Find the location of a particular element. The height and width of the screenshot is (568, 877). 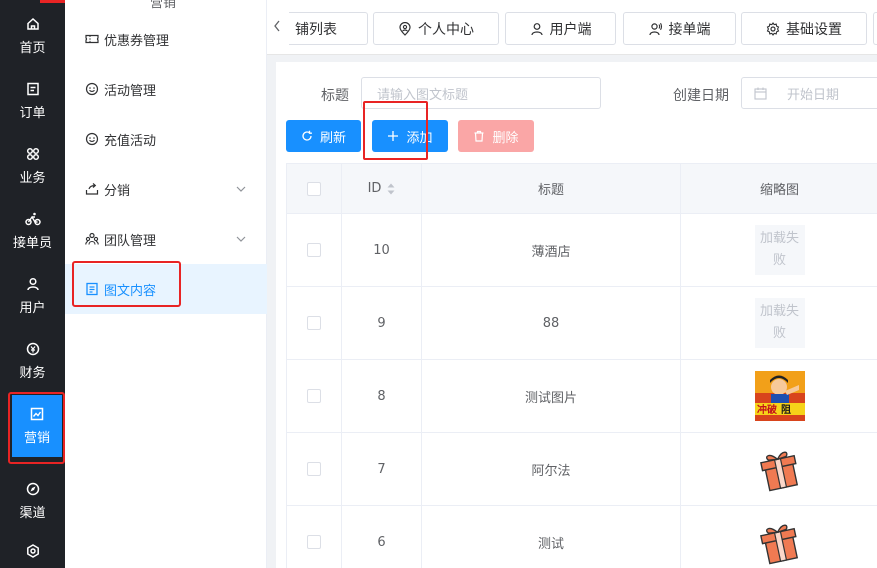

refresh-label: 刷新 is located at coordinates (332, 138).